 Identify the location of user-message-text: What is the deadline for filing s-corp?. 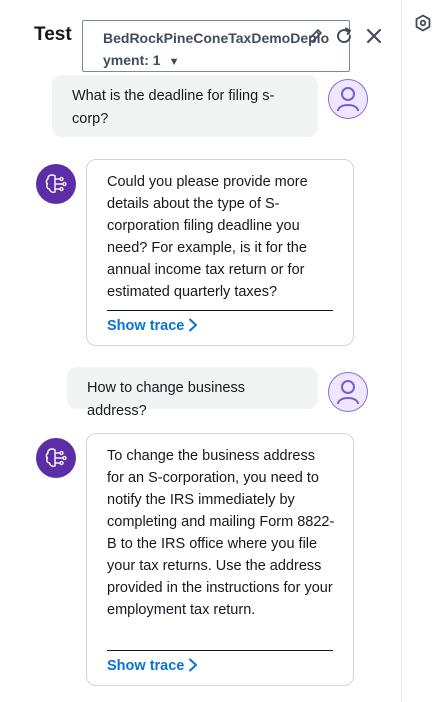
(173, 107).